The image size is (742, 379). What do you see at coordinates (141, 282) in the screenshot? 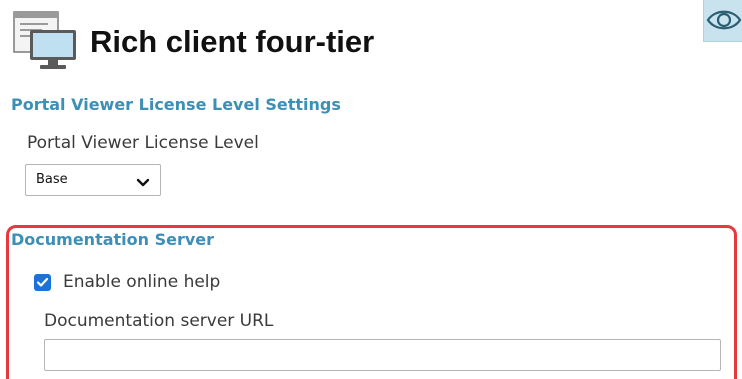
I see `enable-online-help-label: Enable online help` at bounding box center [141, 282].